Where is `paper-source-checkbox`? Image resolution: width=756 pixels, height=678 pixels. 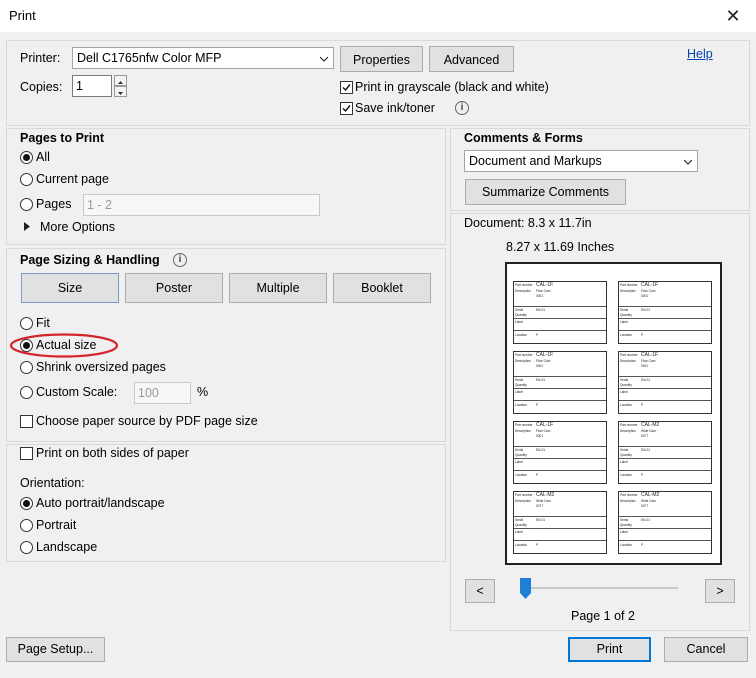 paper-source-checkbox is located at coordinates (26, 421).